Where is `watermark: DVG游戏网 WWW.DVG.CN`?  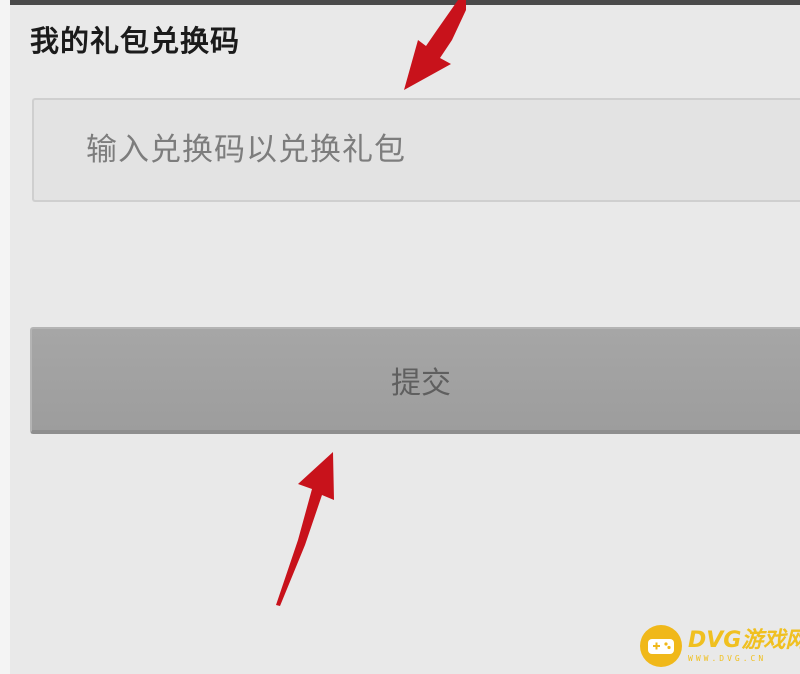
watermark: DVG游戏网 WWW.DVG.CN is located at coordinates (720, 646).